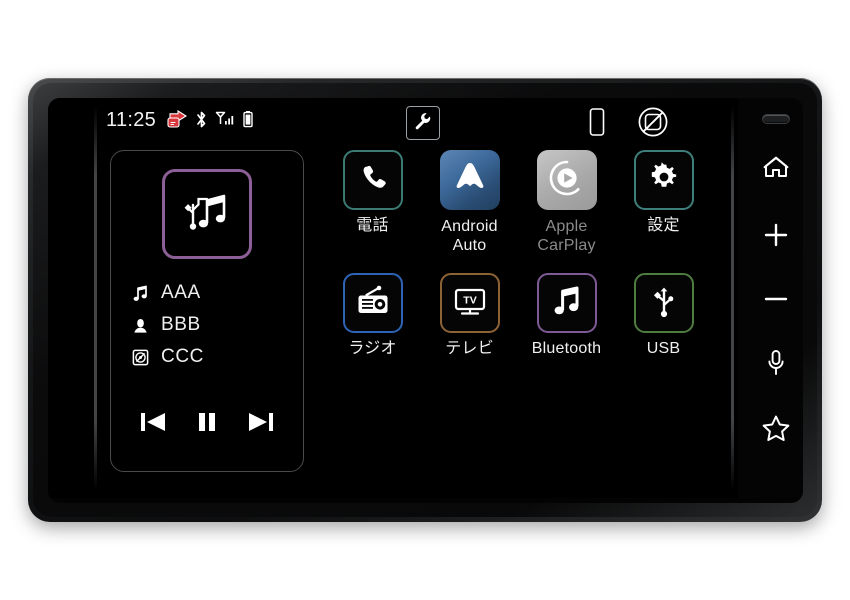  I want to click on tv-icon: TV, so click(470, 303).